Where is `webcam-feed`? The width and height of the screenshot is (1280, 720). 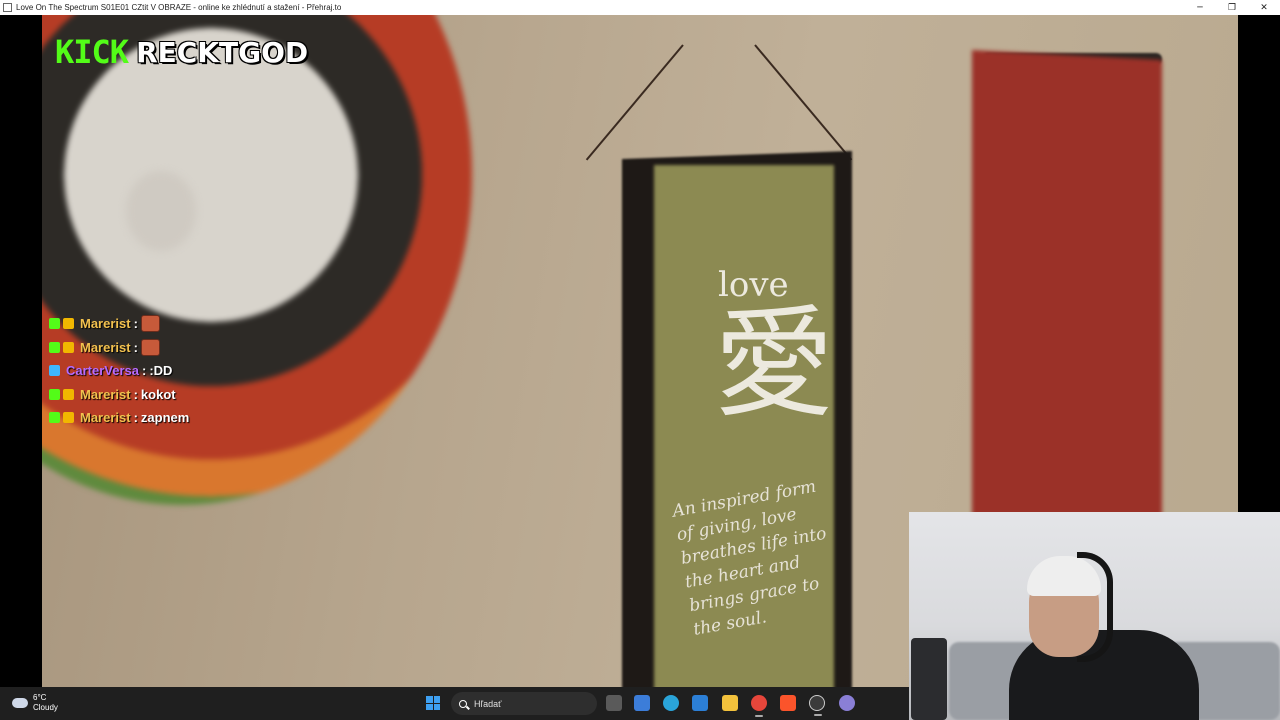
webcam-feed is located at coordinates (1094, 616).